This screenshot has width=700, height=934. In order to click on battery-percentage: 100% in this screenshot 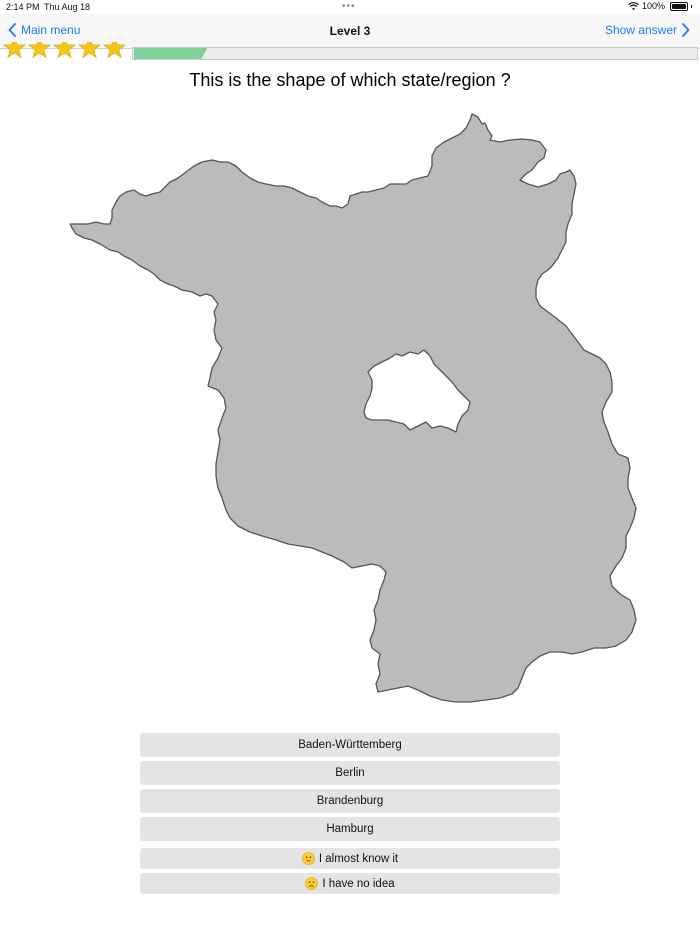, I will do `click(653, 6)`.